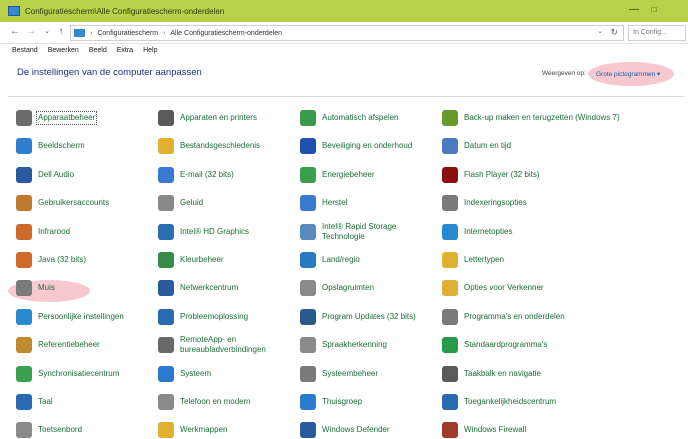  I want to click on control-panel-item: Lettertypen, so click(557, 260).